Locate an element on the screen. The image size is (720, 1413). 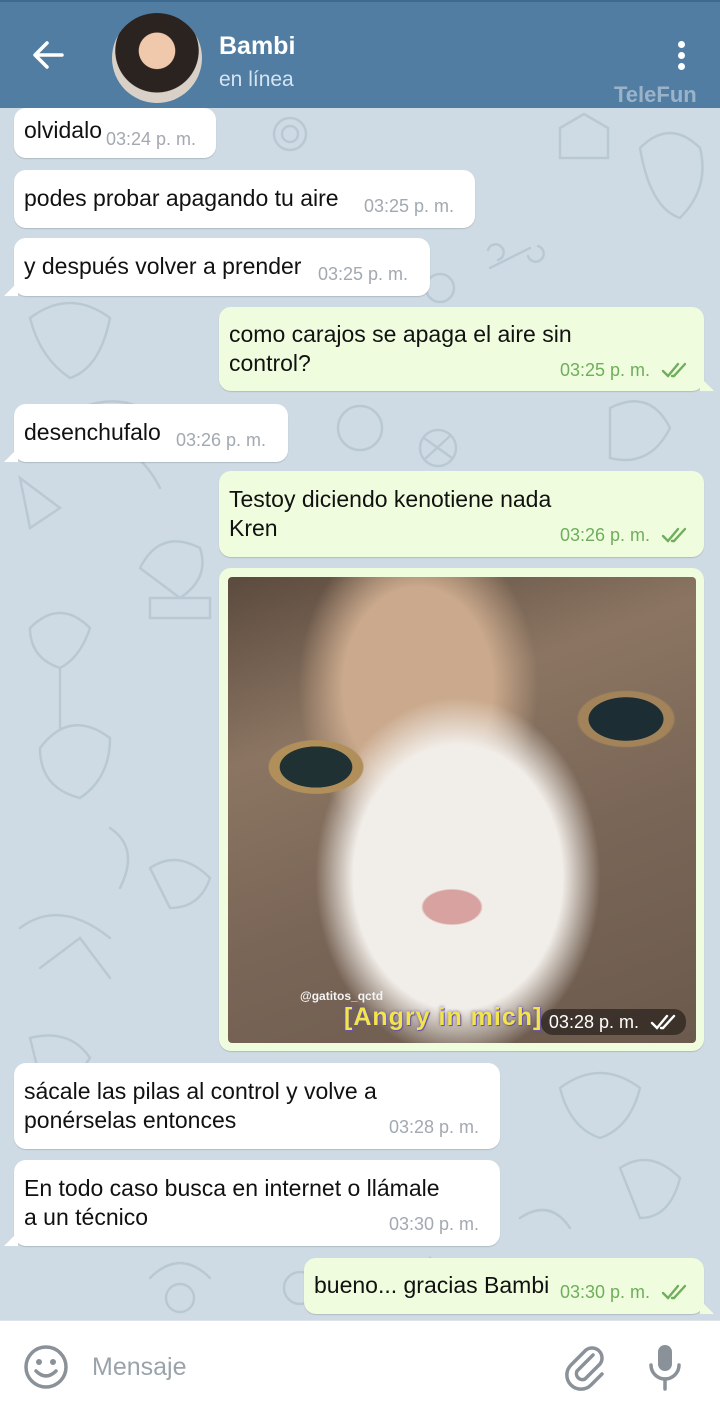
more-menu-button is located at coordinates (681, 57).